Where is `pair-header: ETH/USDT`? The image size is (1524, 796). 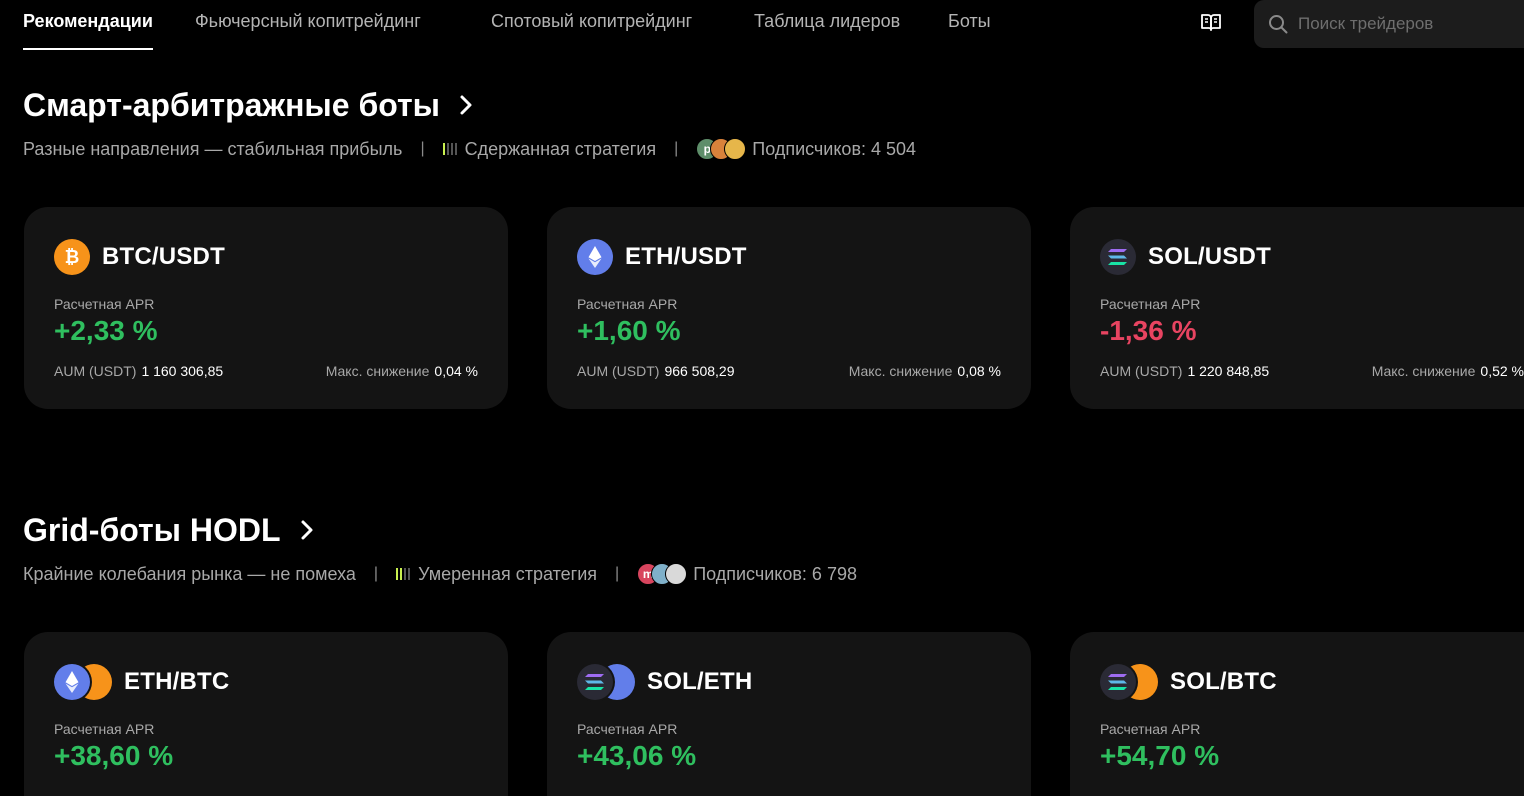
pair-header: ETH/USDT is located at coordinates (662, 257).